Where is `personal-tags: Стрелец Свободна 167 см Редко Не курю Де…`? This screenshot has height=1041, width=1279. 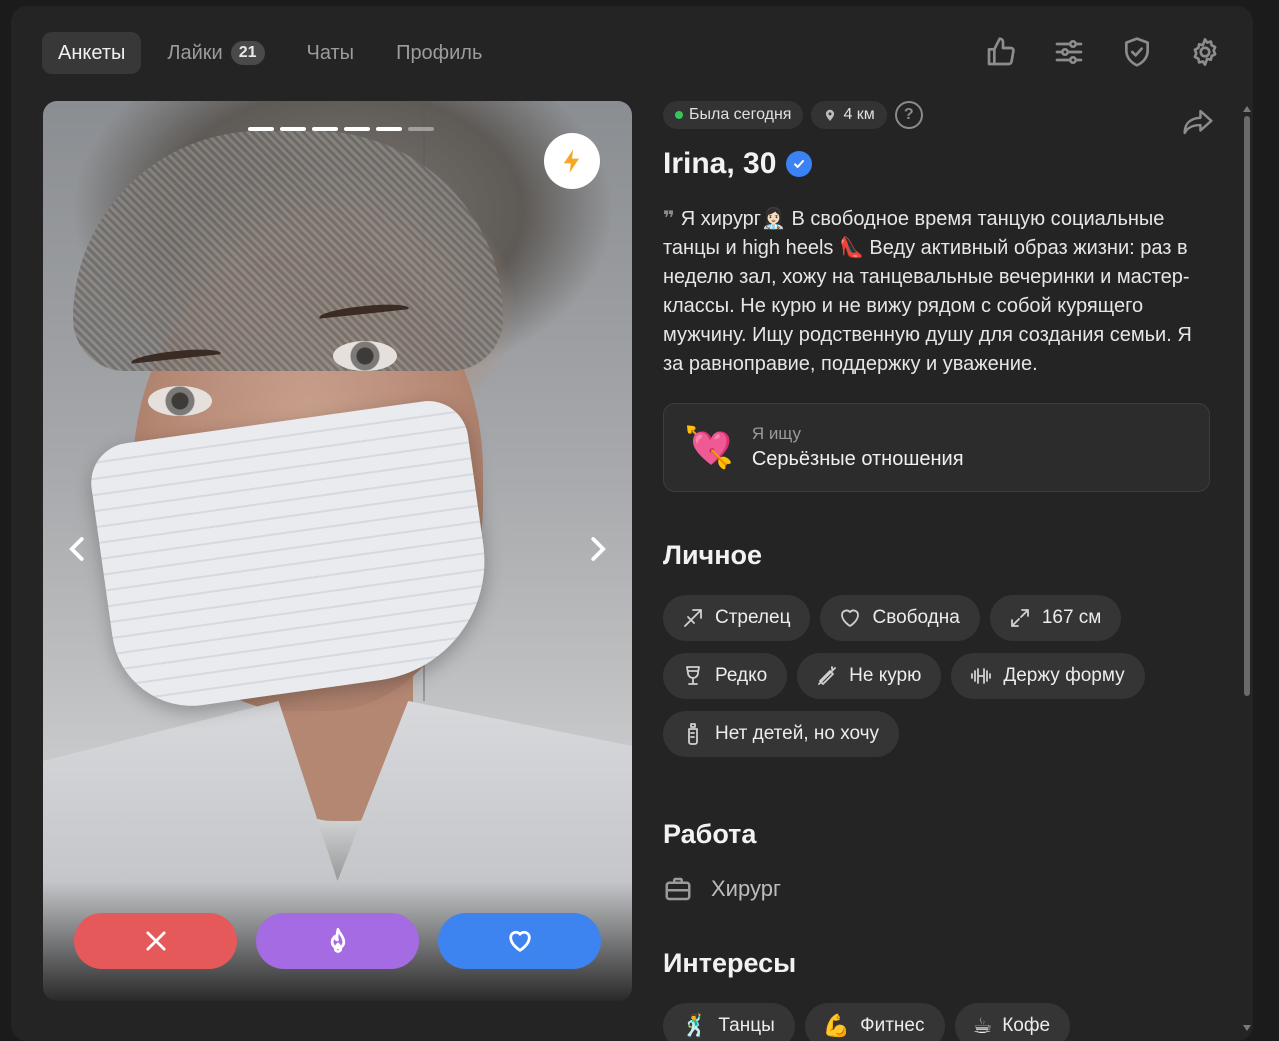 personal-tags: Стрелец Свободна 167 см Редко Не курю Де… is located at coordinates (938, 676).